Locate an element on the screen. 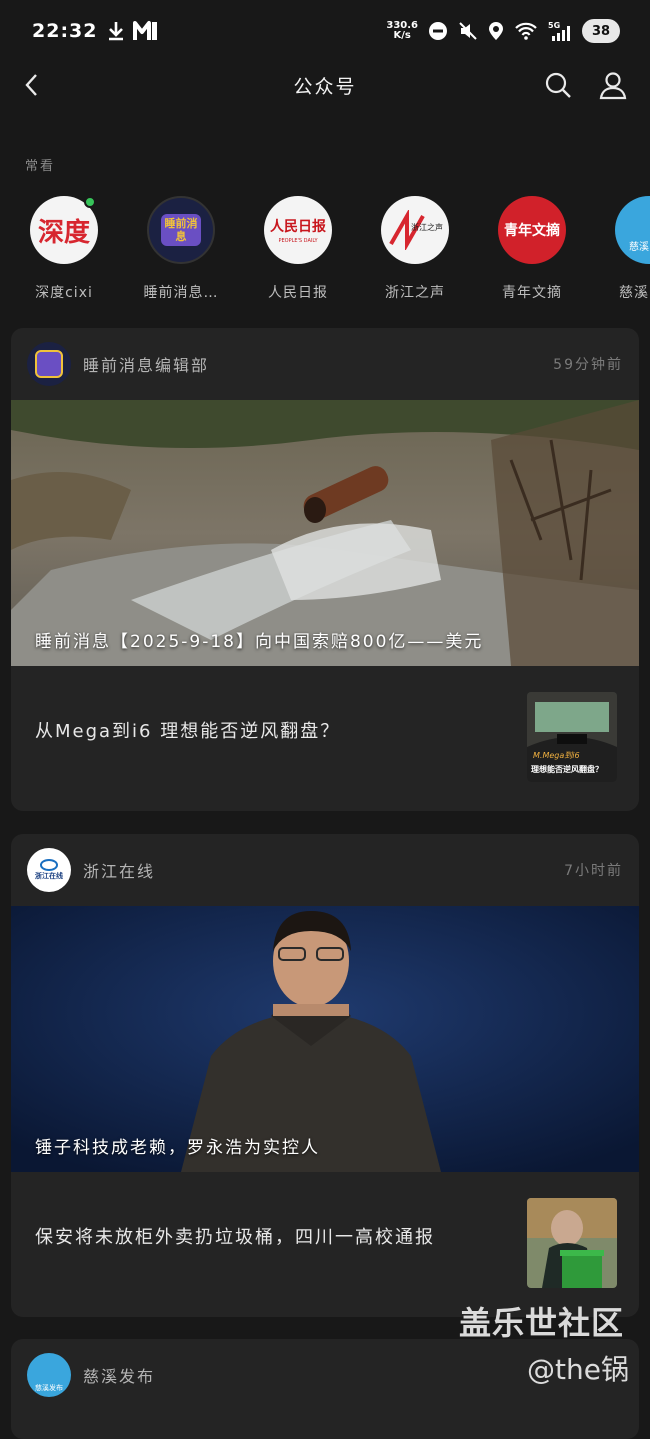  search-icon is located at coordinates (558, 85).